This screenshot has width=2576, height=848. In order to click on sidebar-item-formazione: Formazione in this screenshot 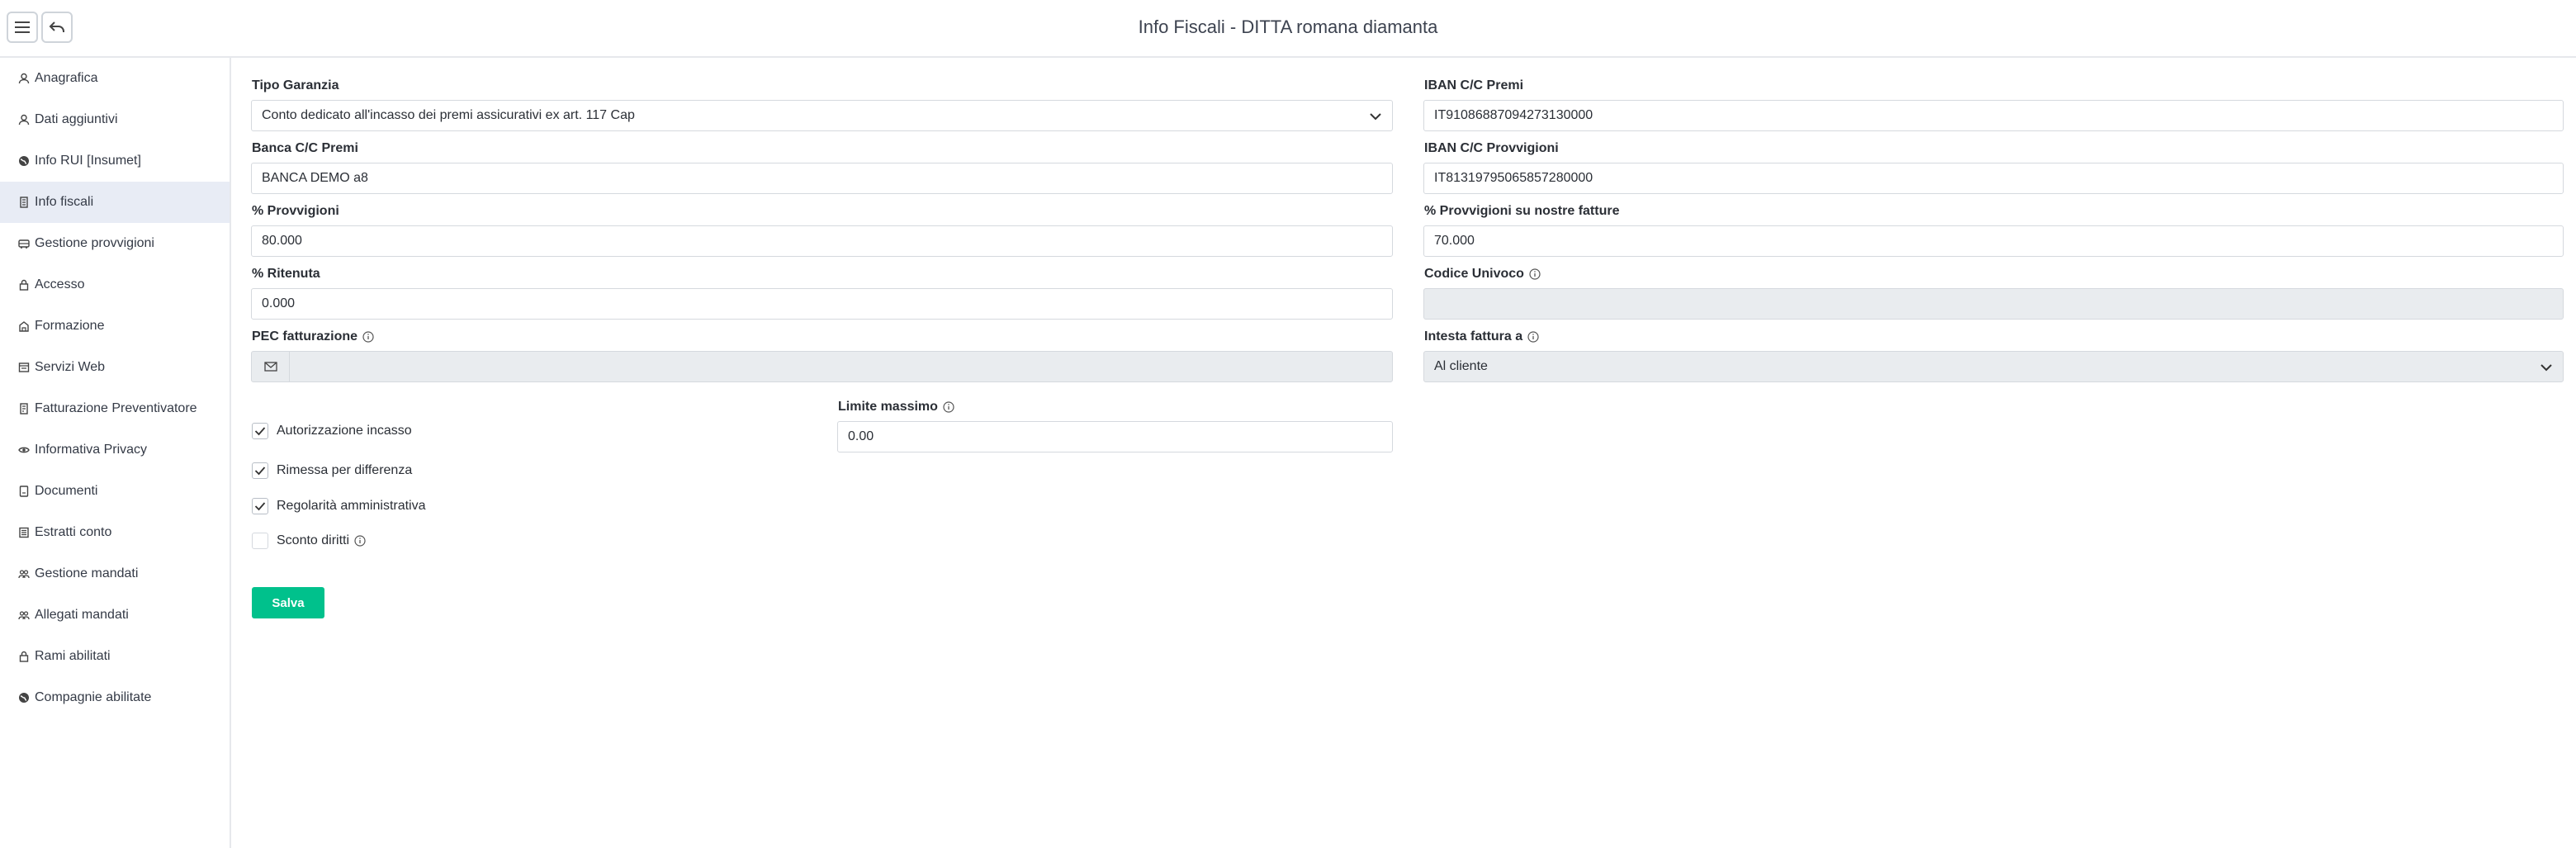, I will do `click(115, 327)`.